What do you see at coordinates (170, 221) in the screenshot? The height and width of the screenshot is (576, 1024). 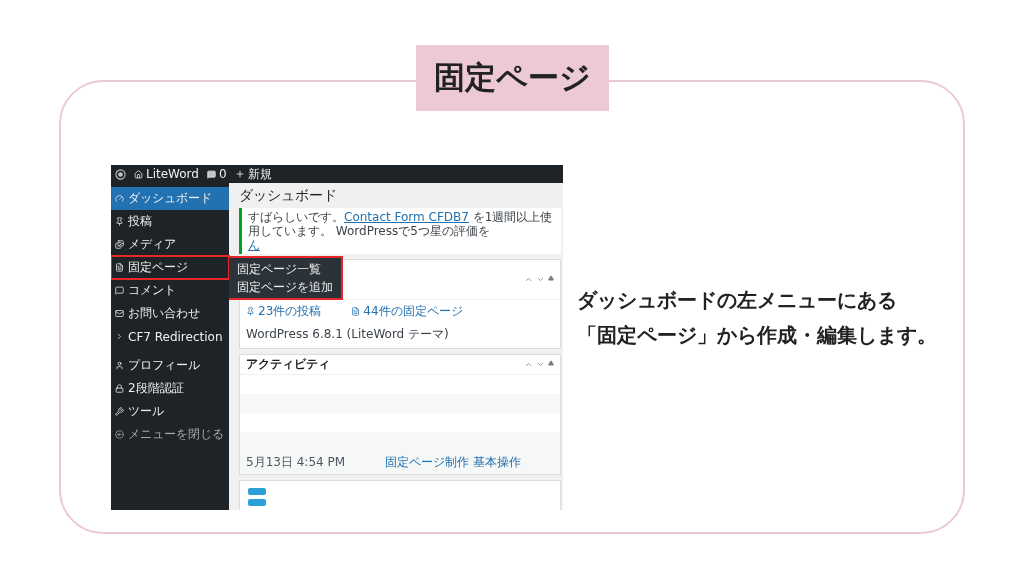 I see `sidebar-item: 投稿` at bounding box center [170, 221].